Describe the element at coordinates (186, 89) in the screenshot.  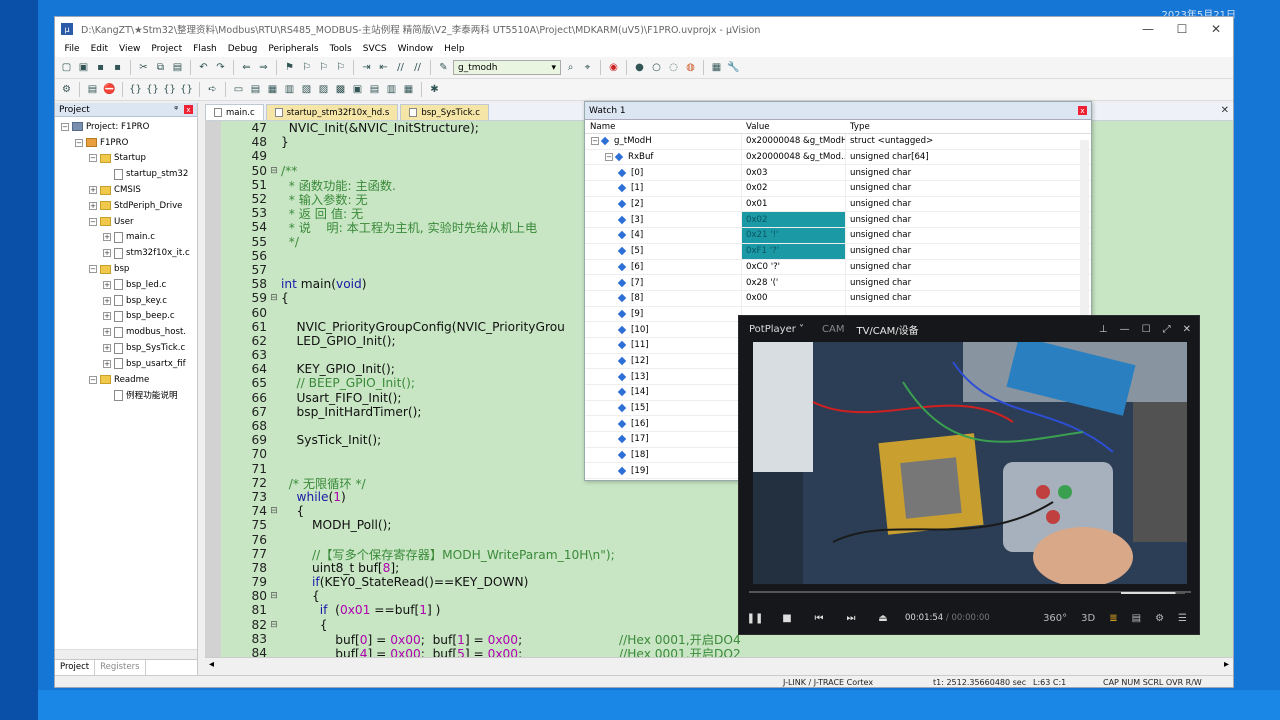
I see `run-to-cursor-icon: {}` at that location.